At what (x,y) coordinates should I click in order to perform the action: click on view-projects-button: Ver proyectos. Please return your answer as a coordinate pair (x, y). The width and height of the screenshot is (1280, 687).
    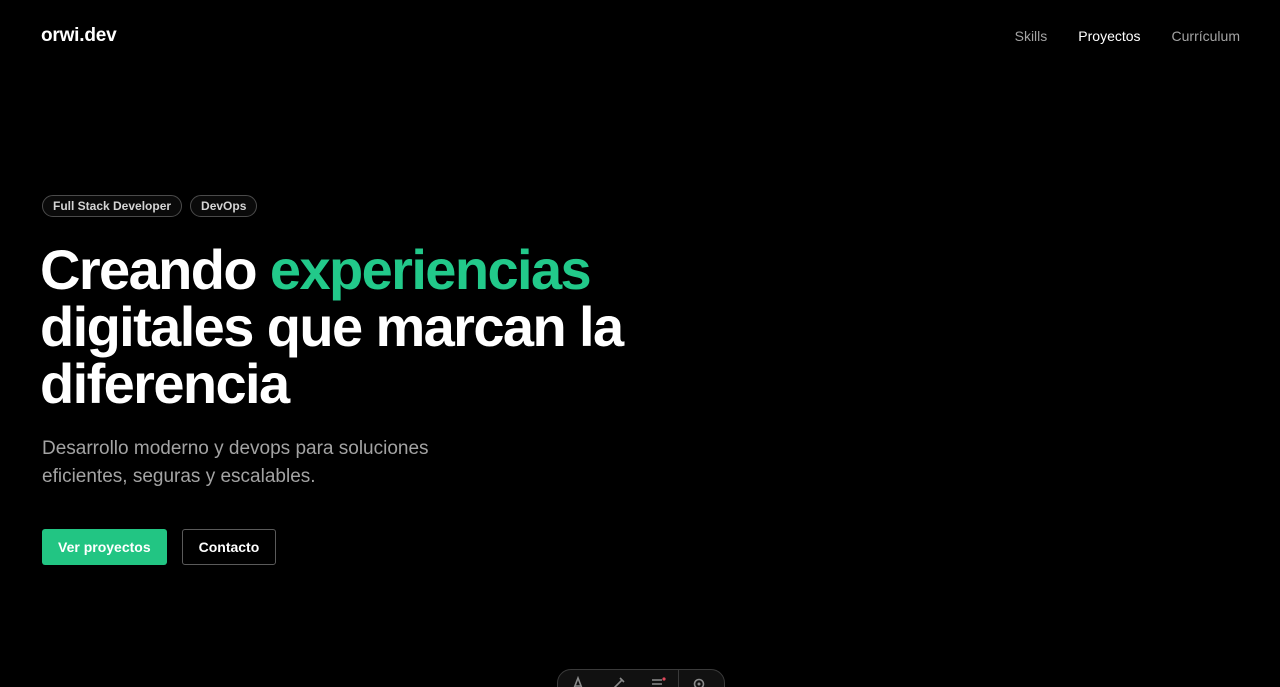
    Looking at the image, I should click on (104, 547).